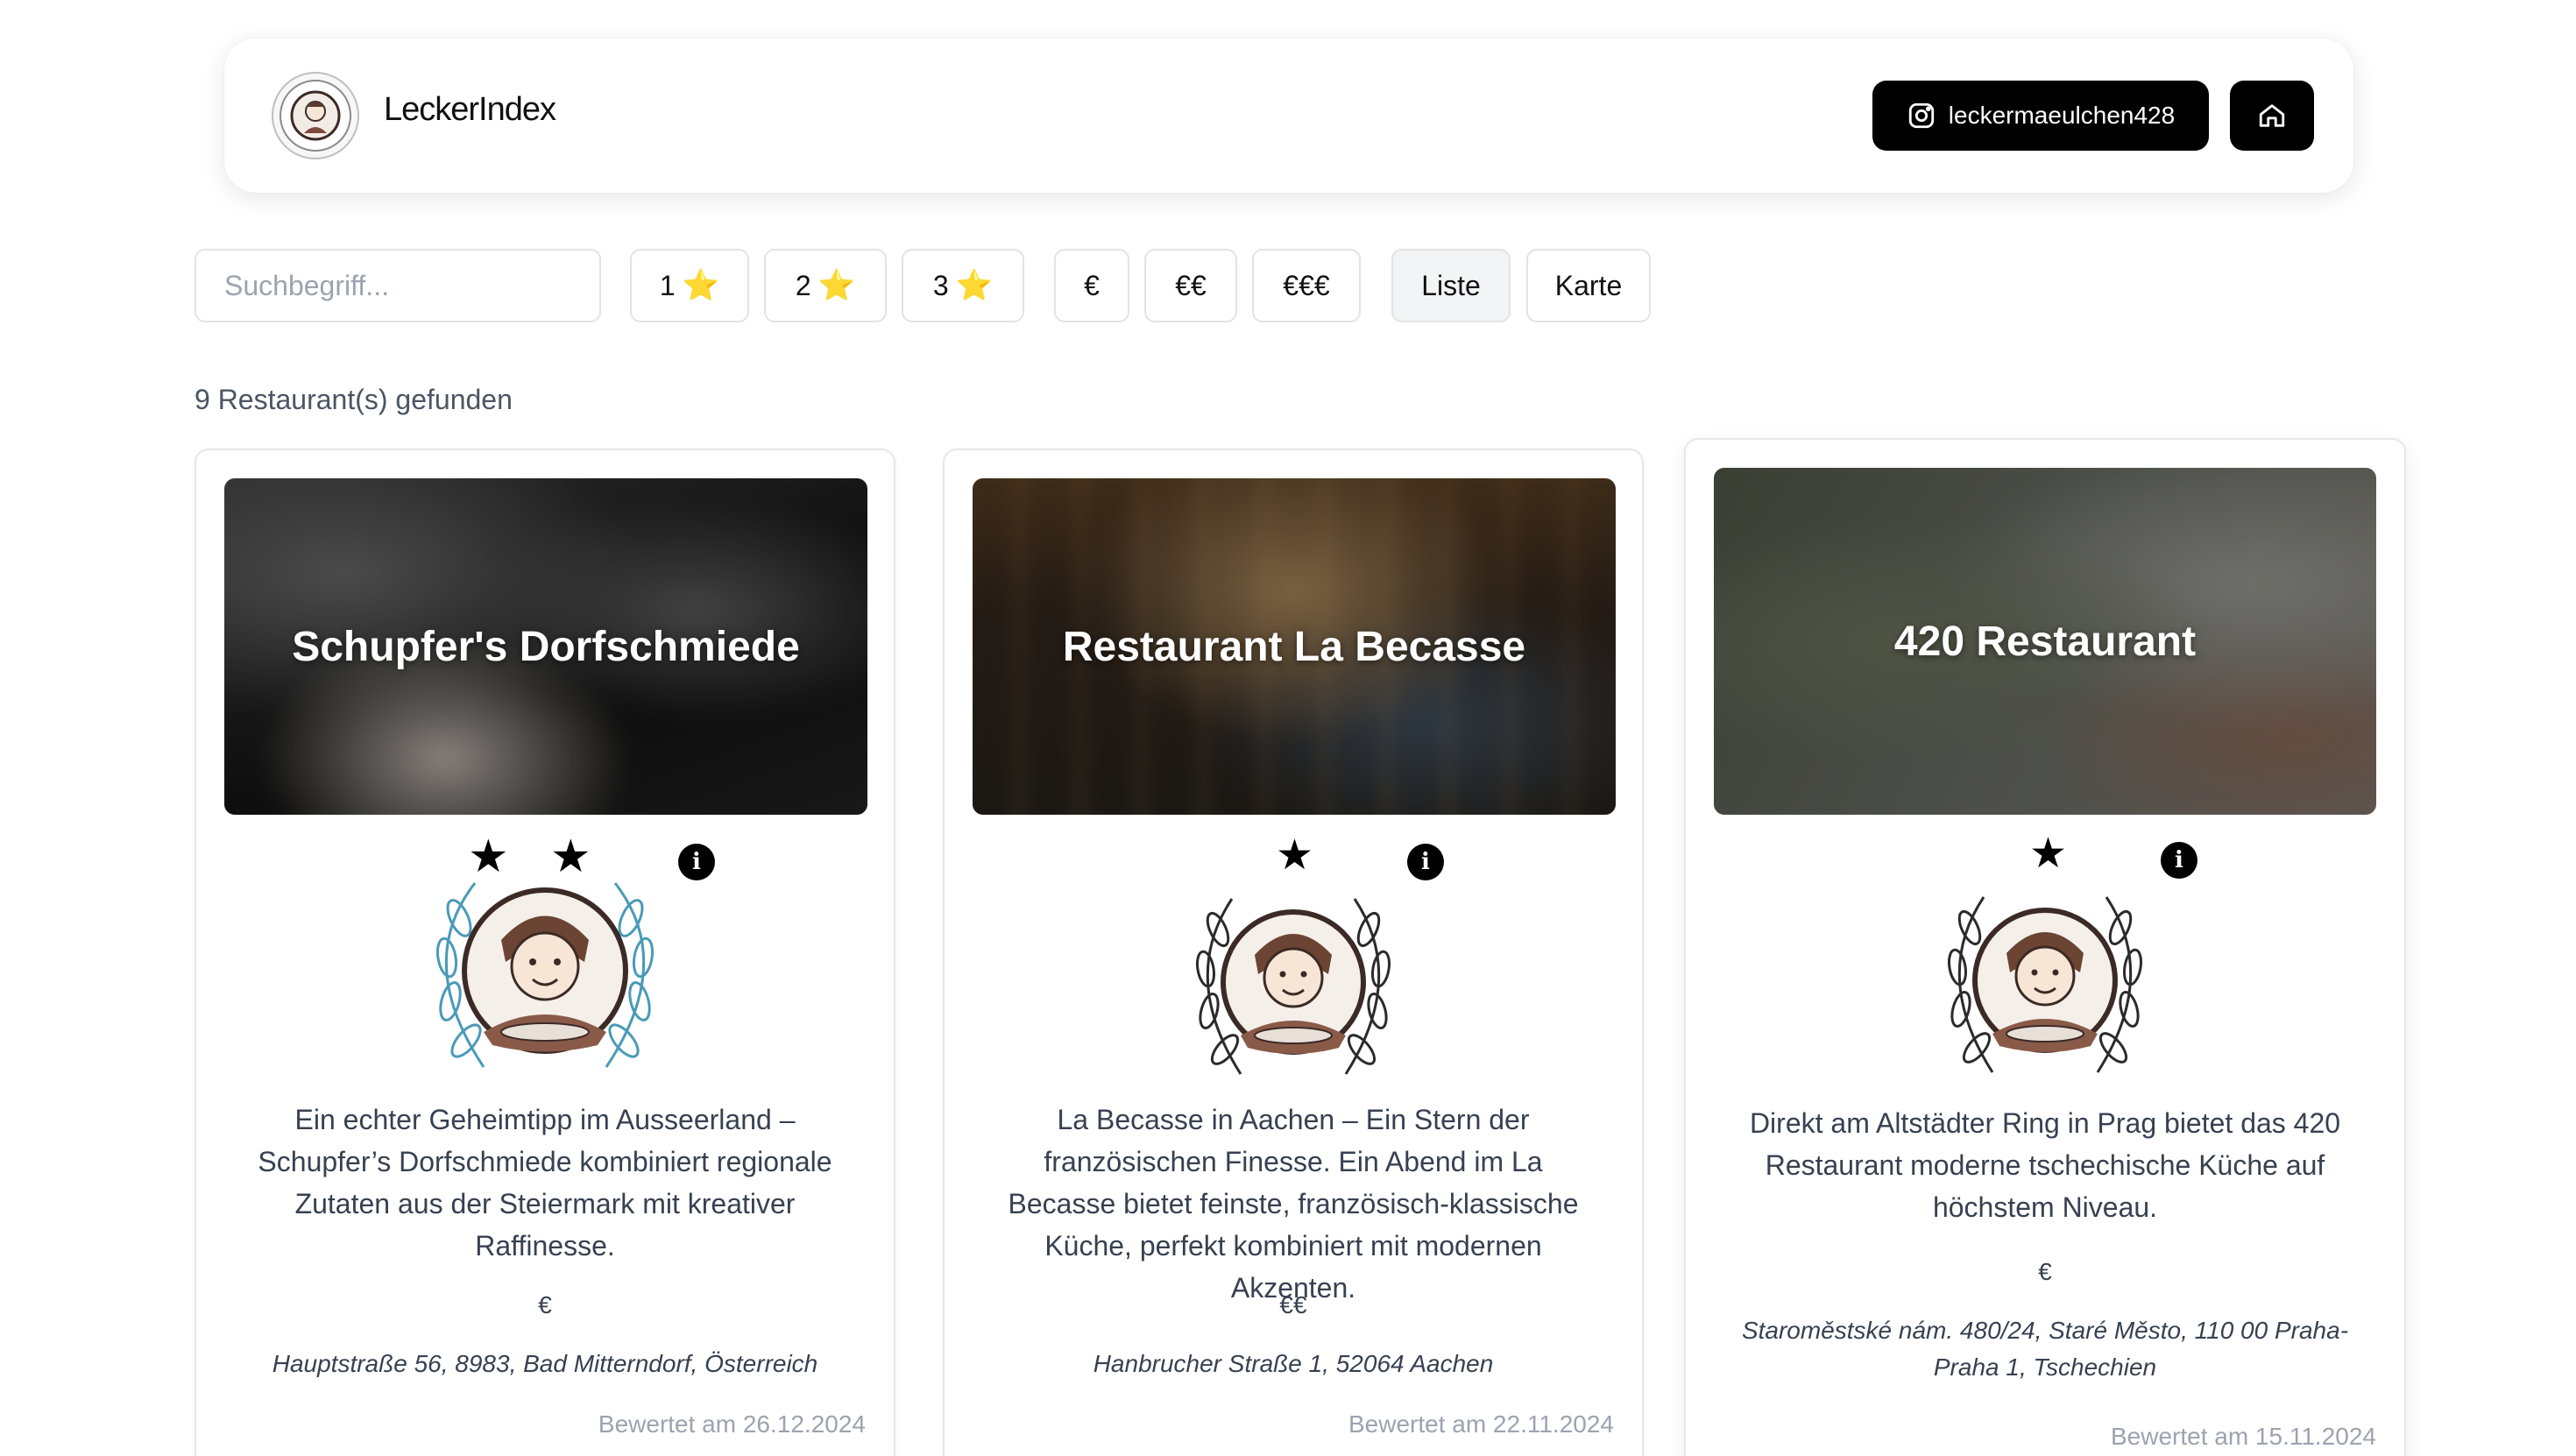 The image size is (2576, 1456). I want to click on filter-1-star-button: 1 ⭐, so click(689, 285).